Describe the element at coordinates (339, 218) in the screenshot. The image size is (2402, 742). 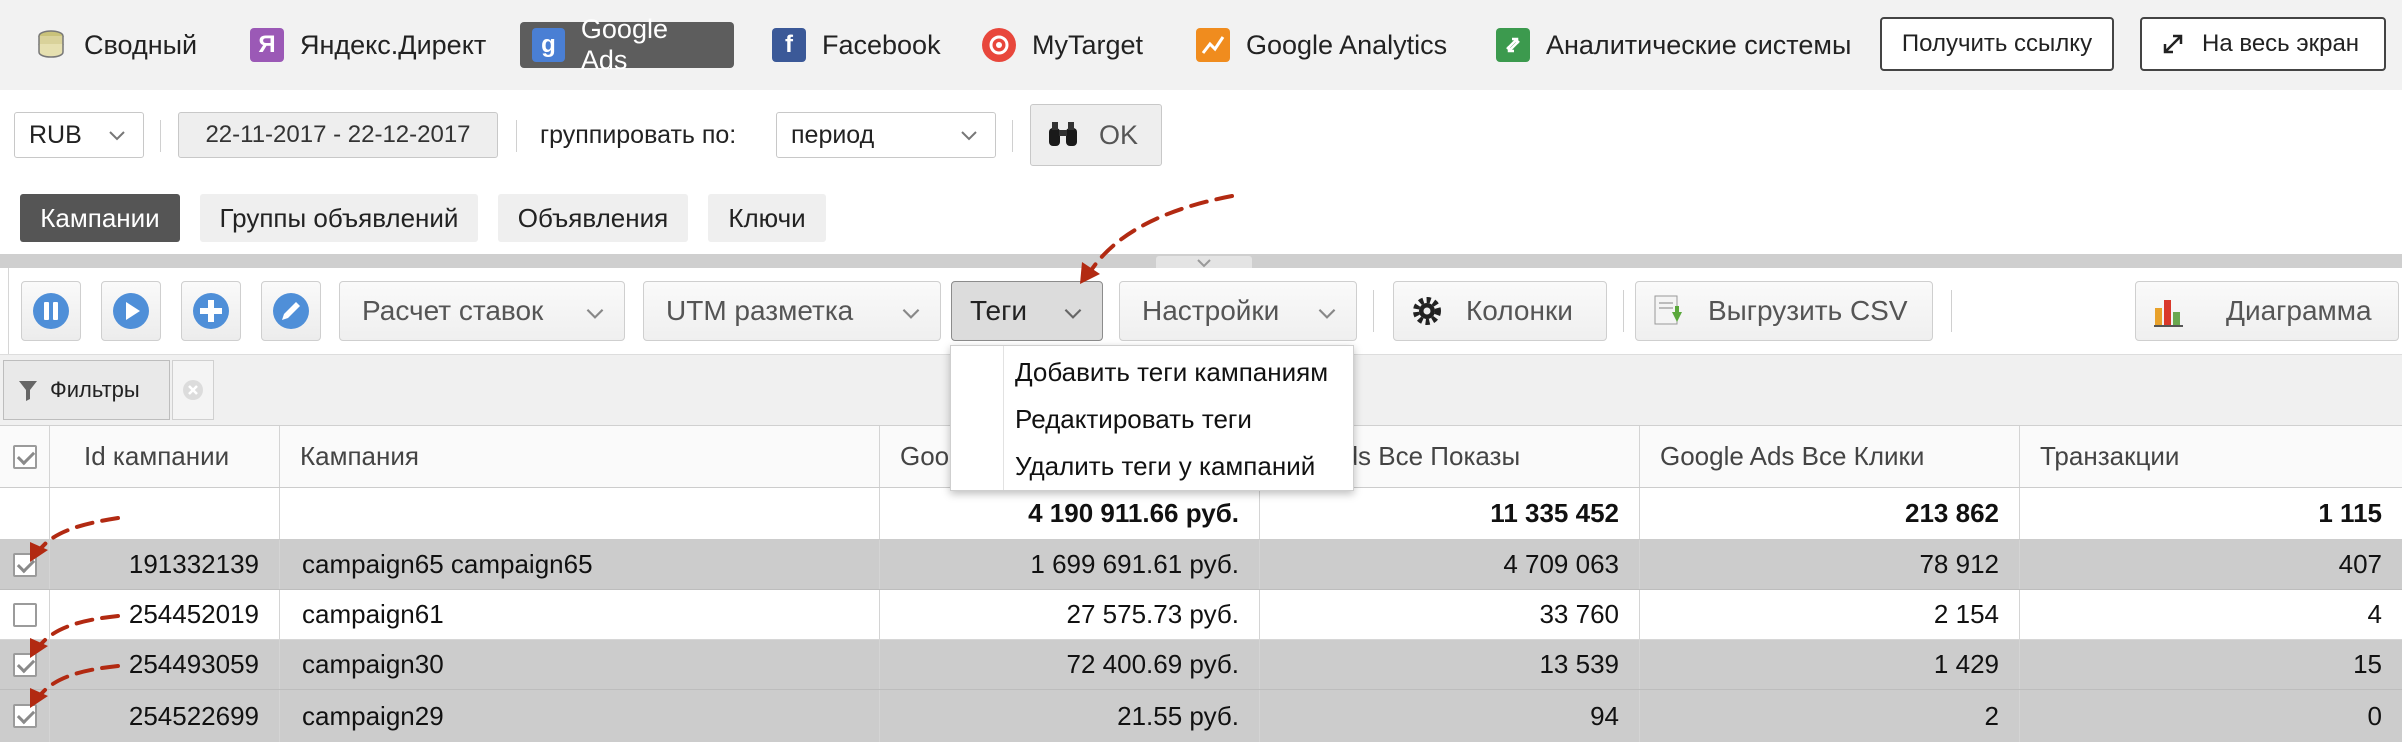
I see `tab-ad-groups: Группы объявлений` at that location.